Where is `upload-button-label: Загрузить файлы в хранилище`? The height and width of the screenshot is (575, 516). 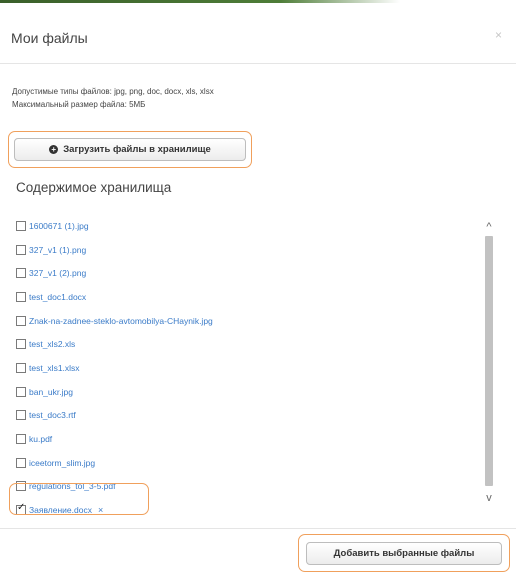 upload-button-label: Загрузить файлы в хранилище is located at coordinates (137, 149).